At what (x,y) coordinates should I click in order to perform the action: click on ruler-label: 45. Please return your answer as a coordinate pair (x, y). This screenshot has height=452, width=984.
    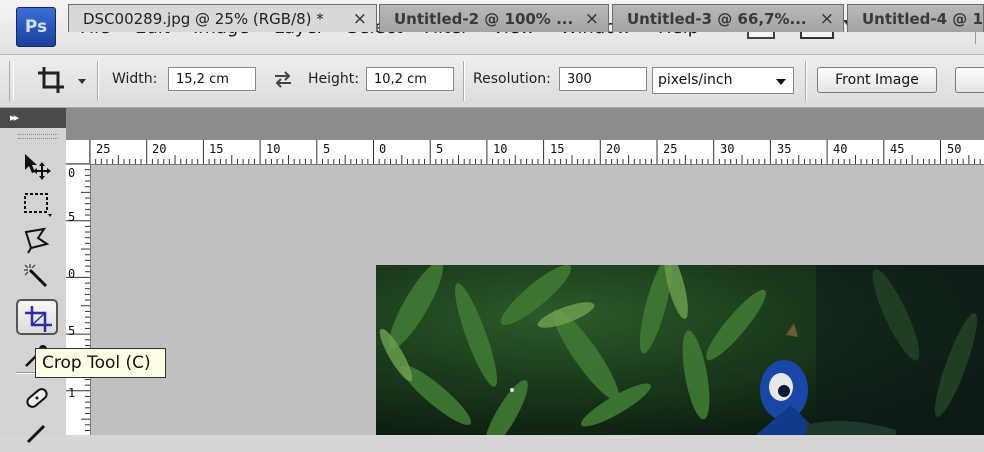
    Looking at the image, I should click on (897, 149).